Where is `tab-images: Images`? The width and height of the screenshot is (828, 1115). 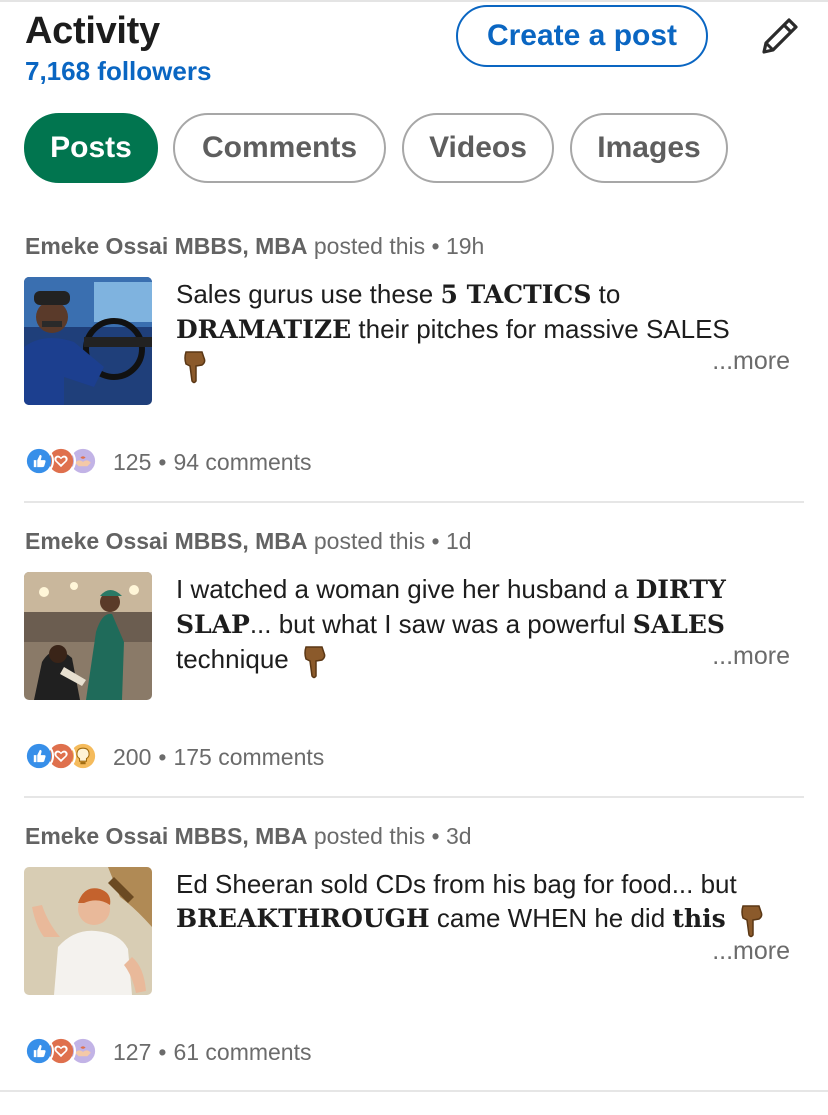 tab-images: Images is located at coordinates (649, 148).